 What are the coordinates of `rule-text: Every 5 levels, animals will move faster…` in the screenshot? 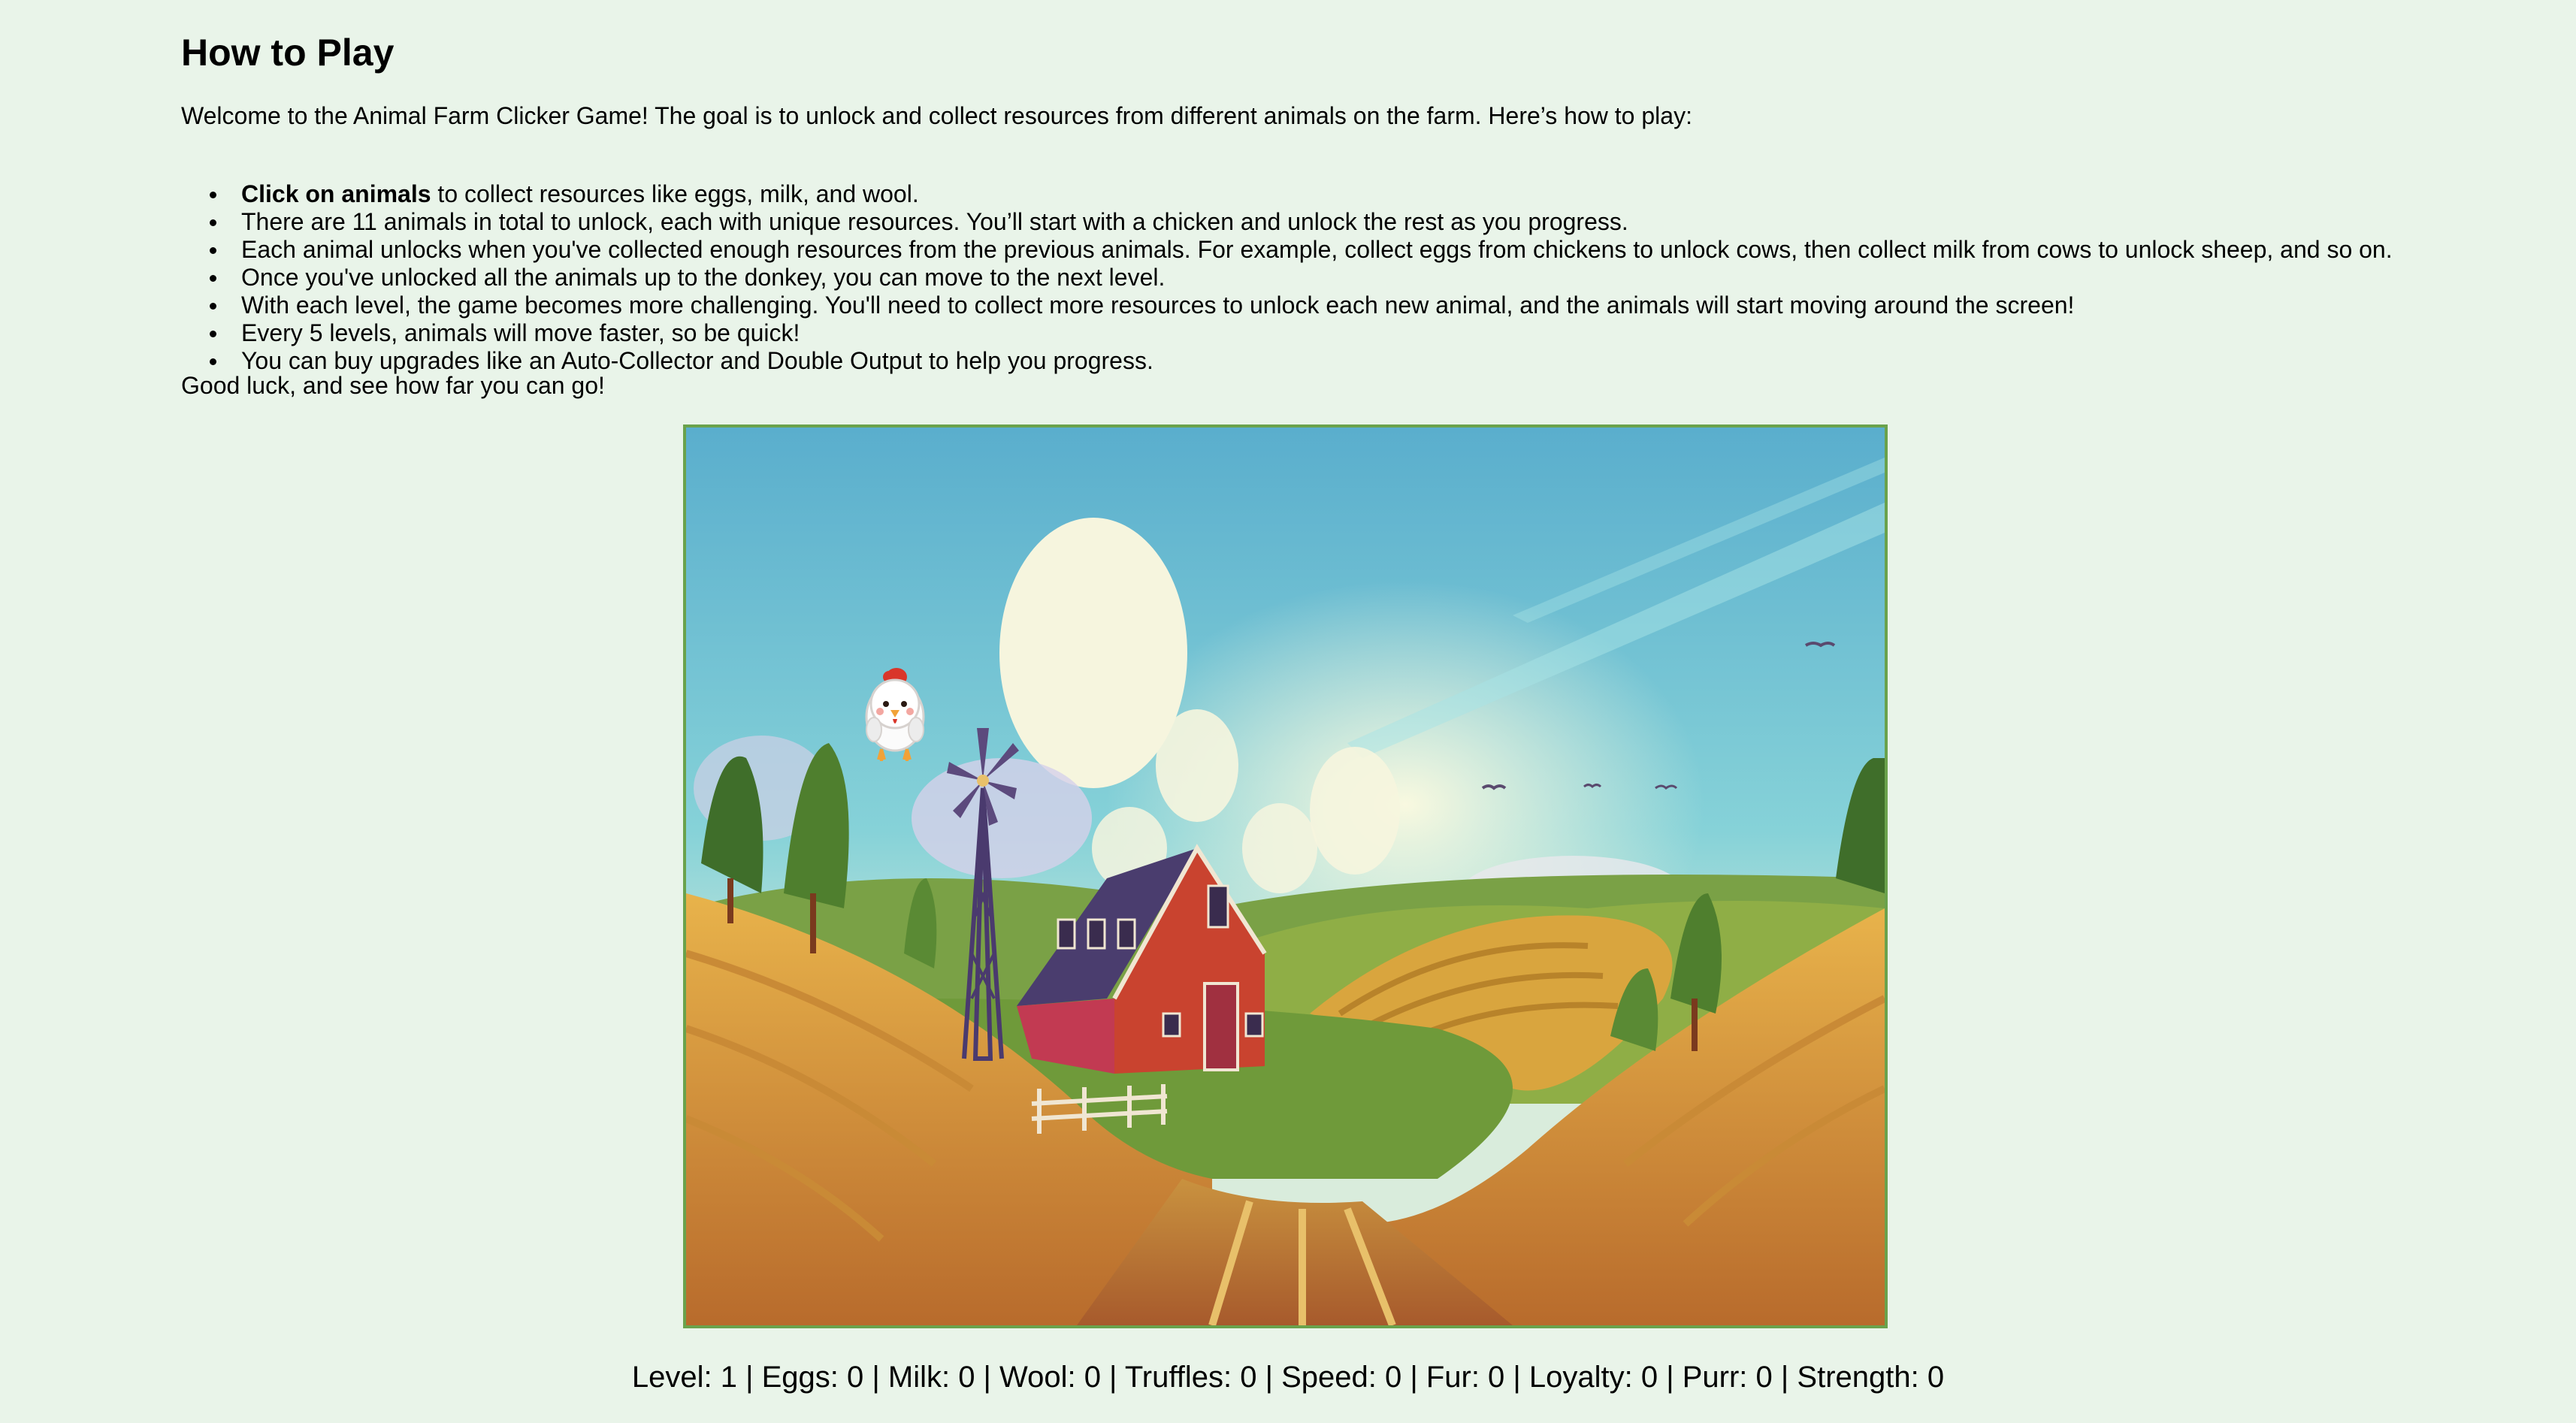 It's located at (521, 332).